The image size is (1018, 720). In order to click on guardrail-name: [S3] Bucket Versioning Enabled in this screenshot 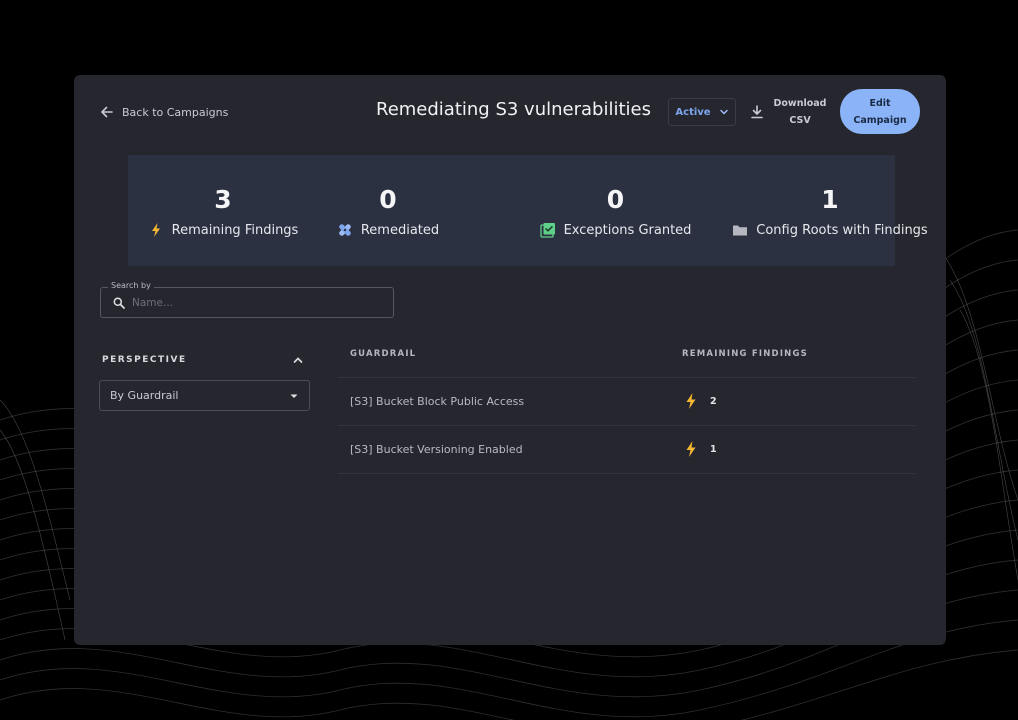, I will do `click(436, 449)`.